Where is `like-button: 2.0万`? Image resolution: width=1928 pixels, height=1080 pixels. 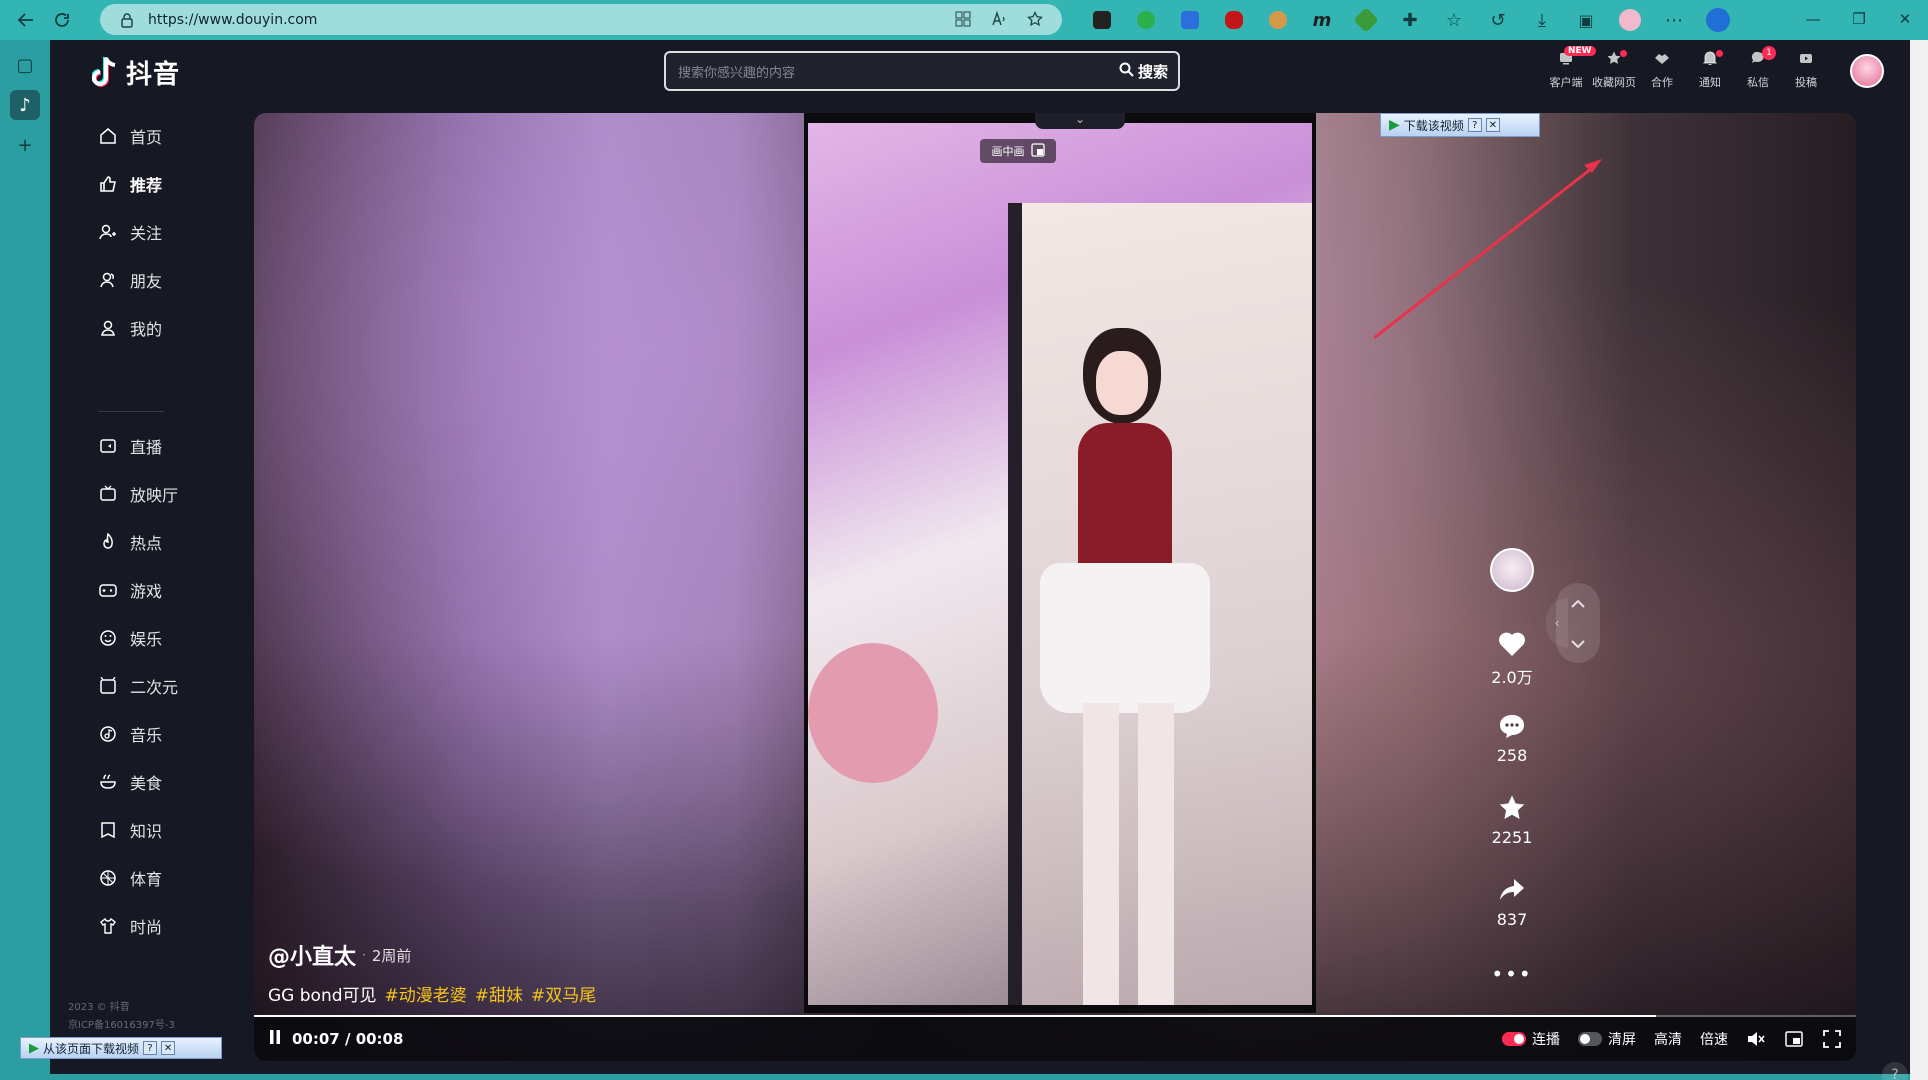 like-button: 2.0万 is located at coordinates (1512, 658).